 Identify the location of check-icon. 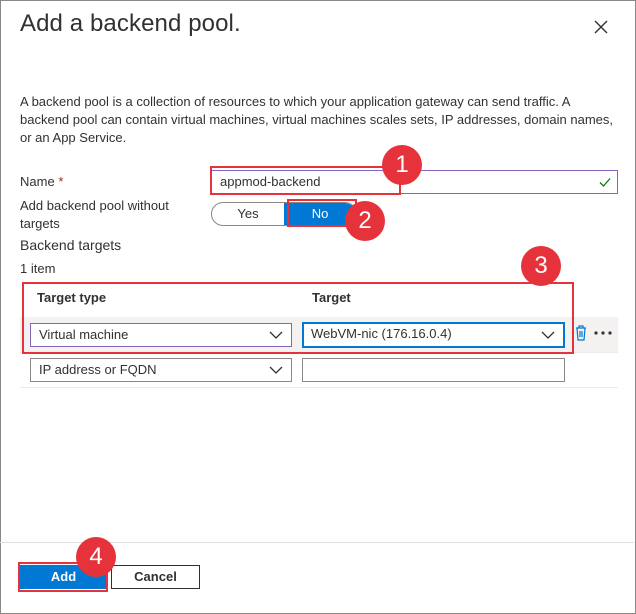
(605, 182).